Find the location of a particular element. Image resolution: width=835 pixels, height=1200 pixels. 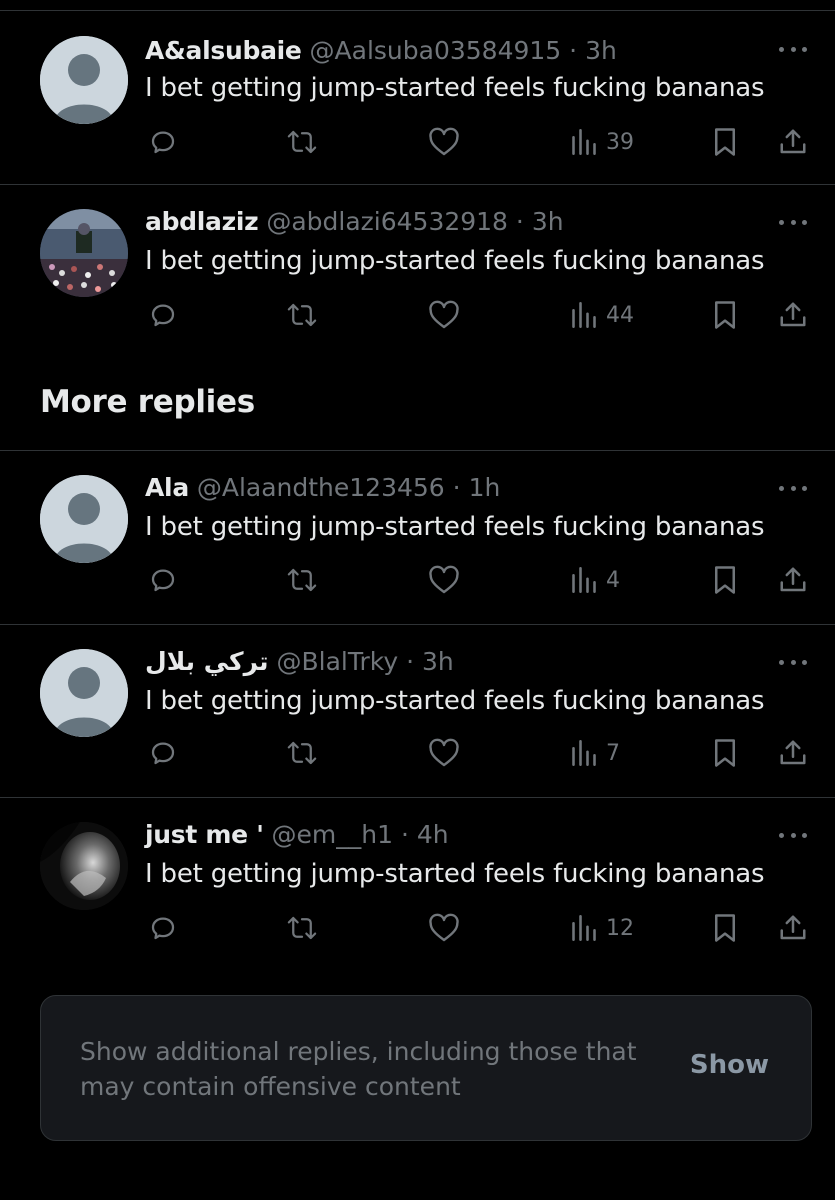

views-count: 39 is located at coordinates (620, 142).